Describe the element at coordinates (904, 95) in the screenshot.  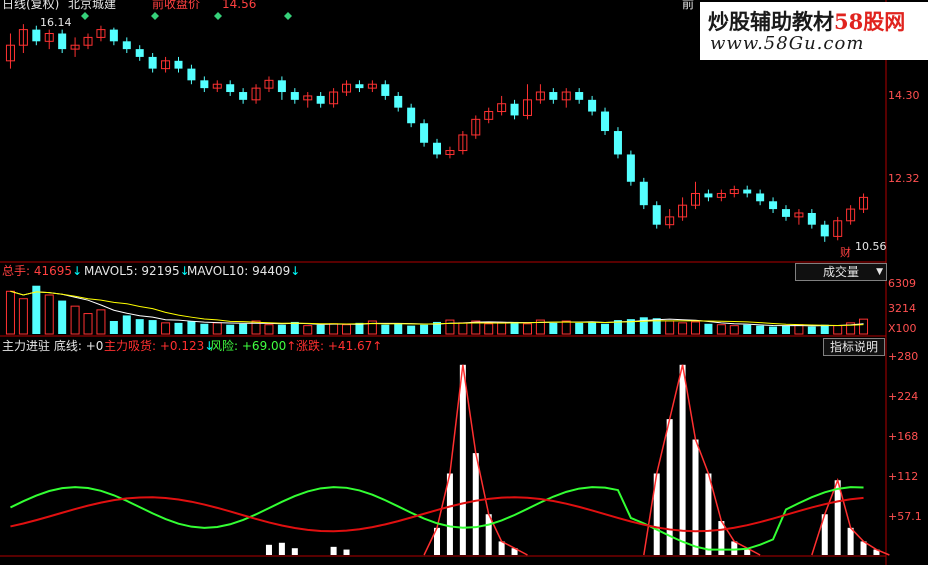
I see `price-axis-tick: 14.30` at that location.